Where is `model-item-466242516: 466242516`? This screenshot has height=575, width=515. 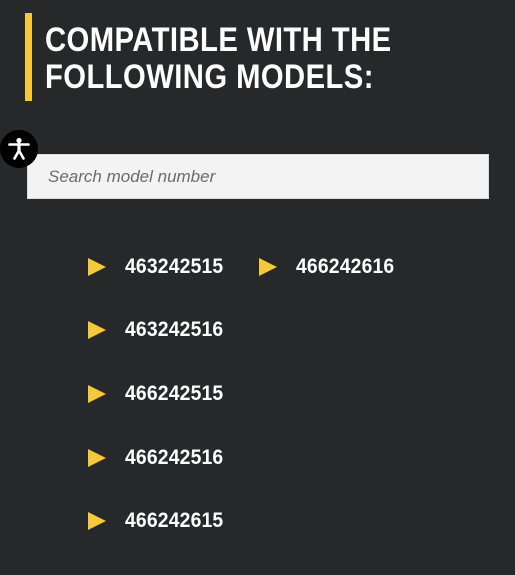
model-item-466242516: 466242516 is located at coordinates (160, 458).